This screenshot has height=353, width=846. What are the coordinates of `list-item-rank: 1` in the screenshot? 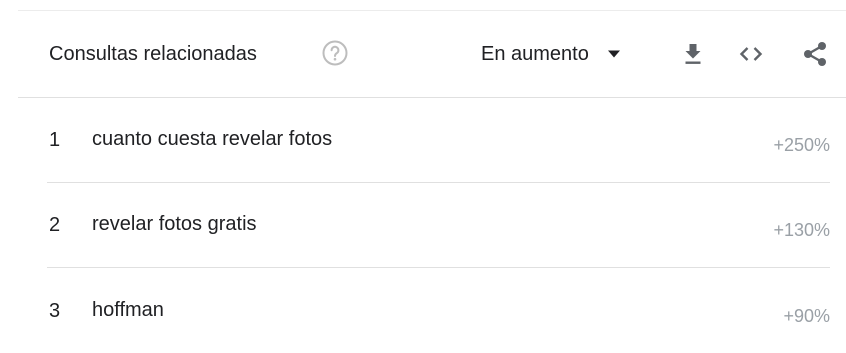 It's located at (55, 140).